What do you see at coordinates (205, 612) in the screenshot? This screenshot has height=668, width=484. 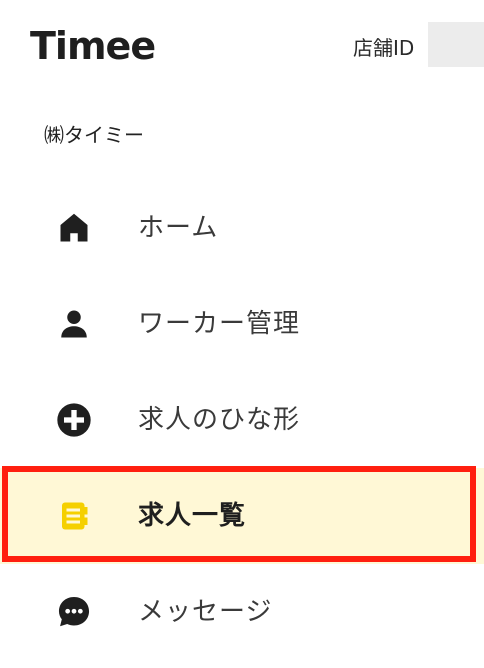 I see `nav-item-label: メッセージ` at bounding box center [205, 612].